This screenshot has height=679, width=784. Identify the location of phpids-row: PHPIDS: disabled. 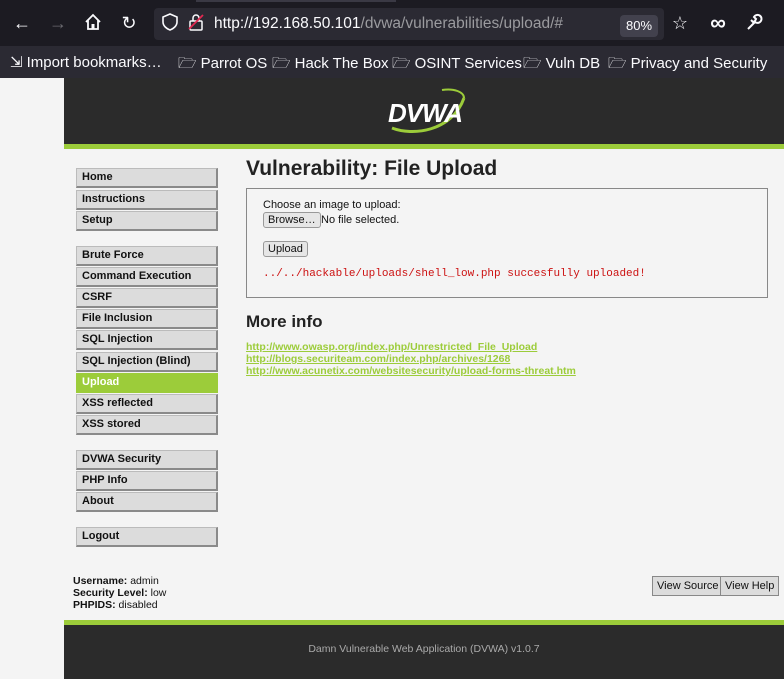
(119, 605).